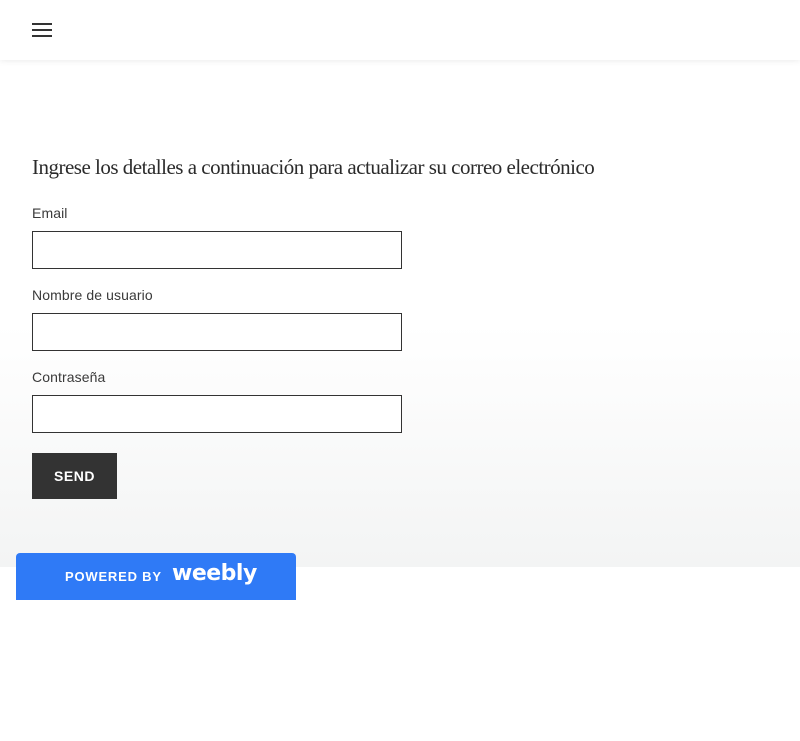 The width and height of the screenshot is (800, 741). What do you see at coordinates (113, 576) in the screenshot?
I see `powered-by-text: POWERED BY` at bounding box center [113, 576].